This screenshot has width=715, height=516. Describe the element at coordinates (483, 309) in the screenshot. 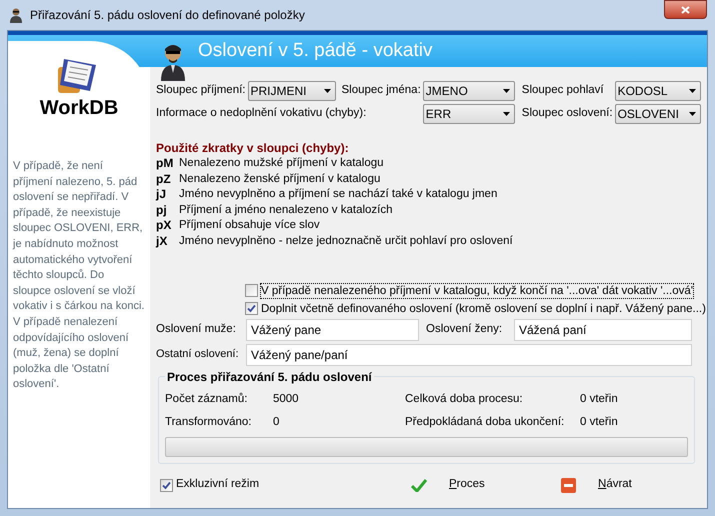

I see `checkbox-label: Doplnit včetně definovaného oslovení (kromě oslovení se doplní i např. Vážený pane...)` at that location.